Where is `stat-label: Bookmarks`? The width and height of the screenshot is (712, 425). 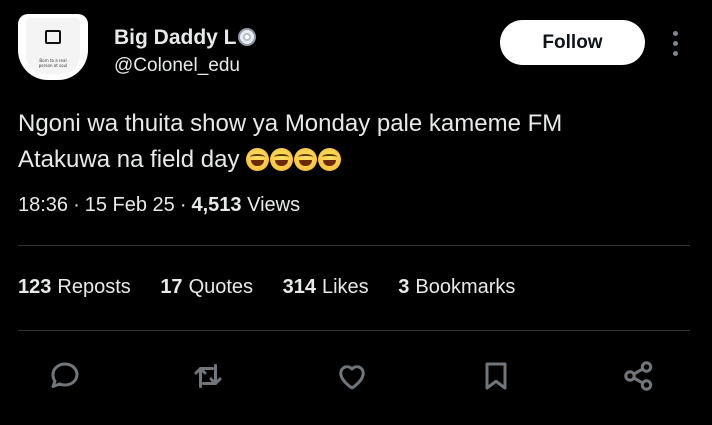 stat-label: Bookmarks is located at coordinates (465, 287).